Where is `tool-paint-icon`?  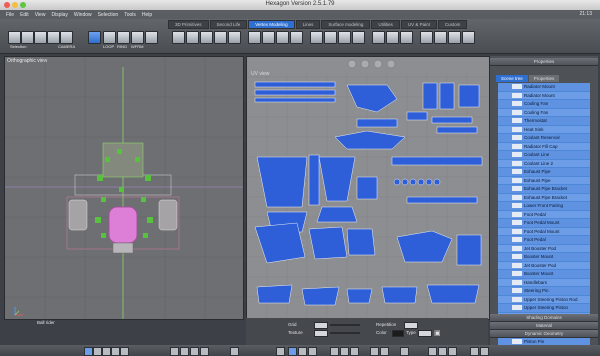
tool-paint-icon is located at coordinates (454, 37).